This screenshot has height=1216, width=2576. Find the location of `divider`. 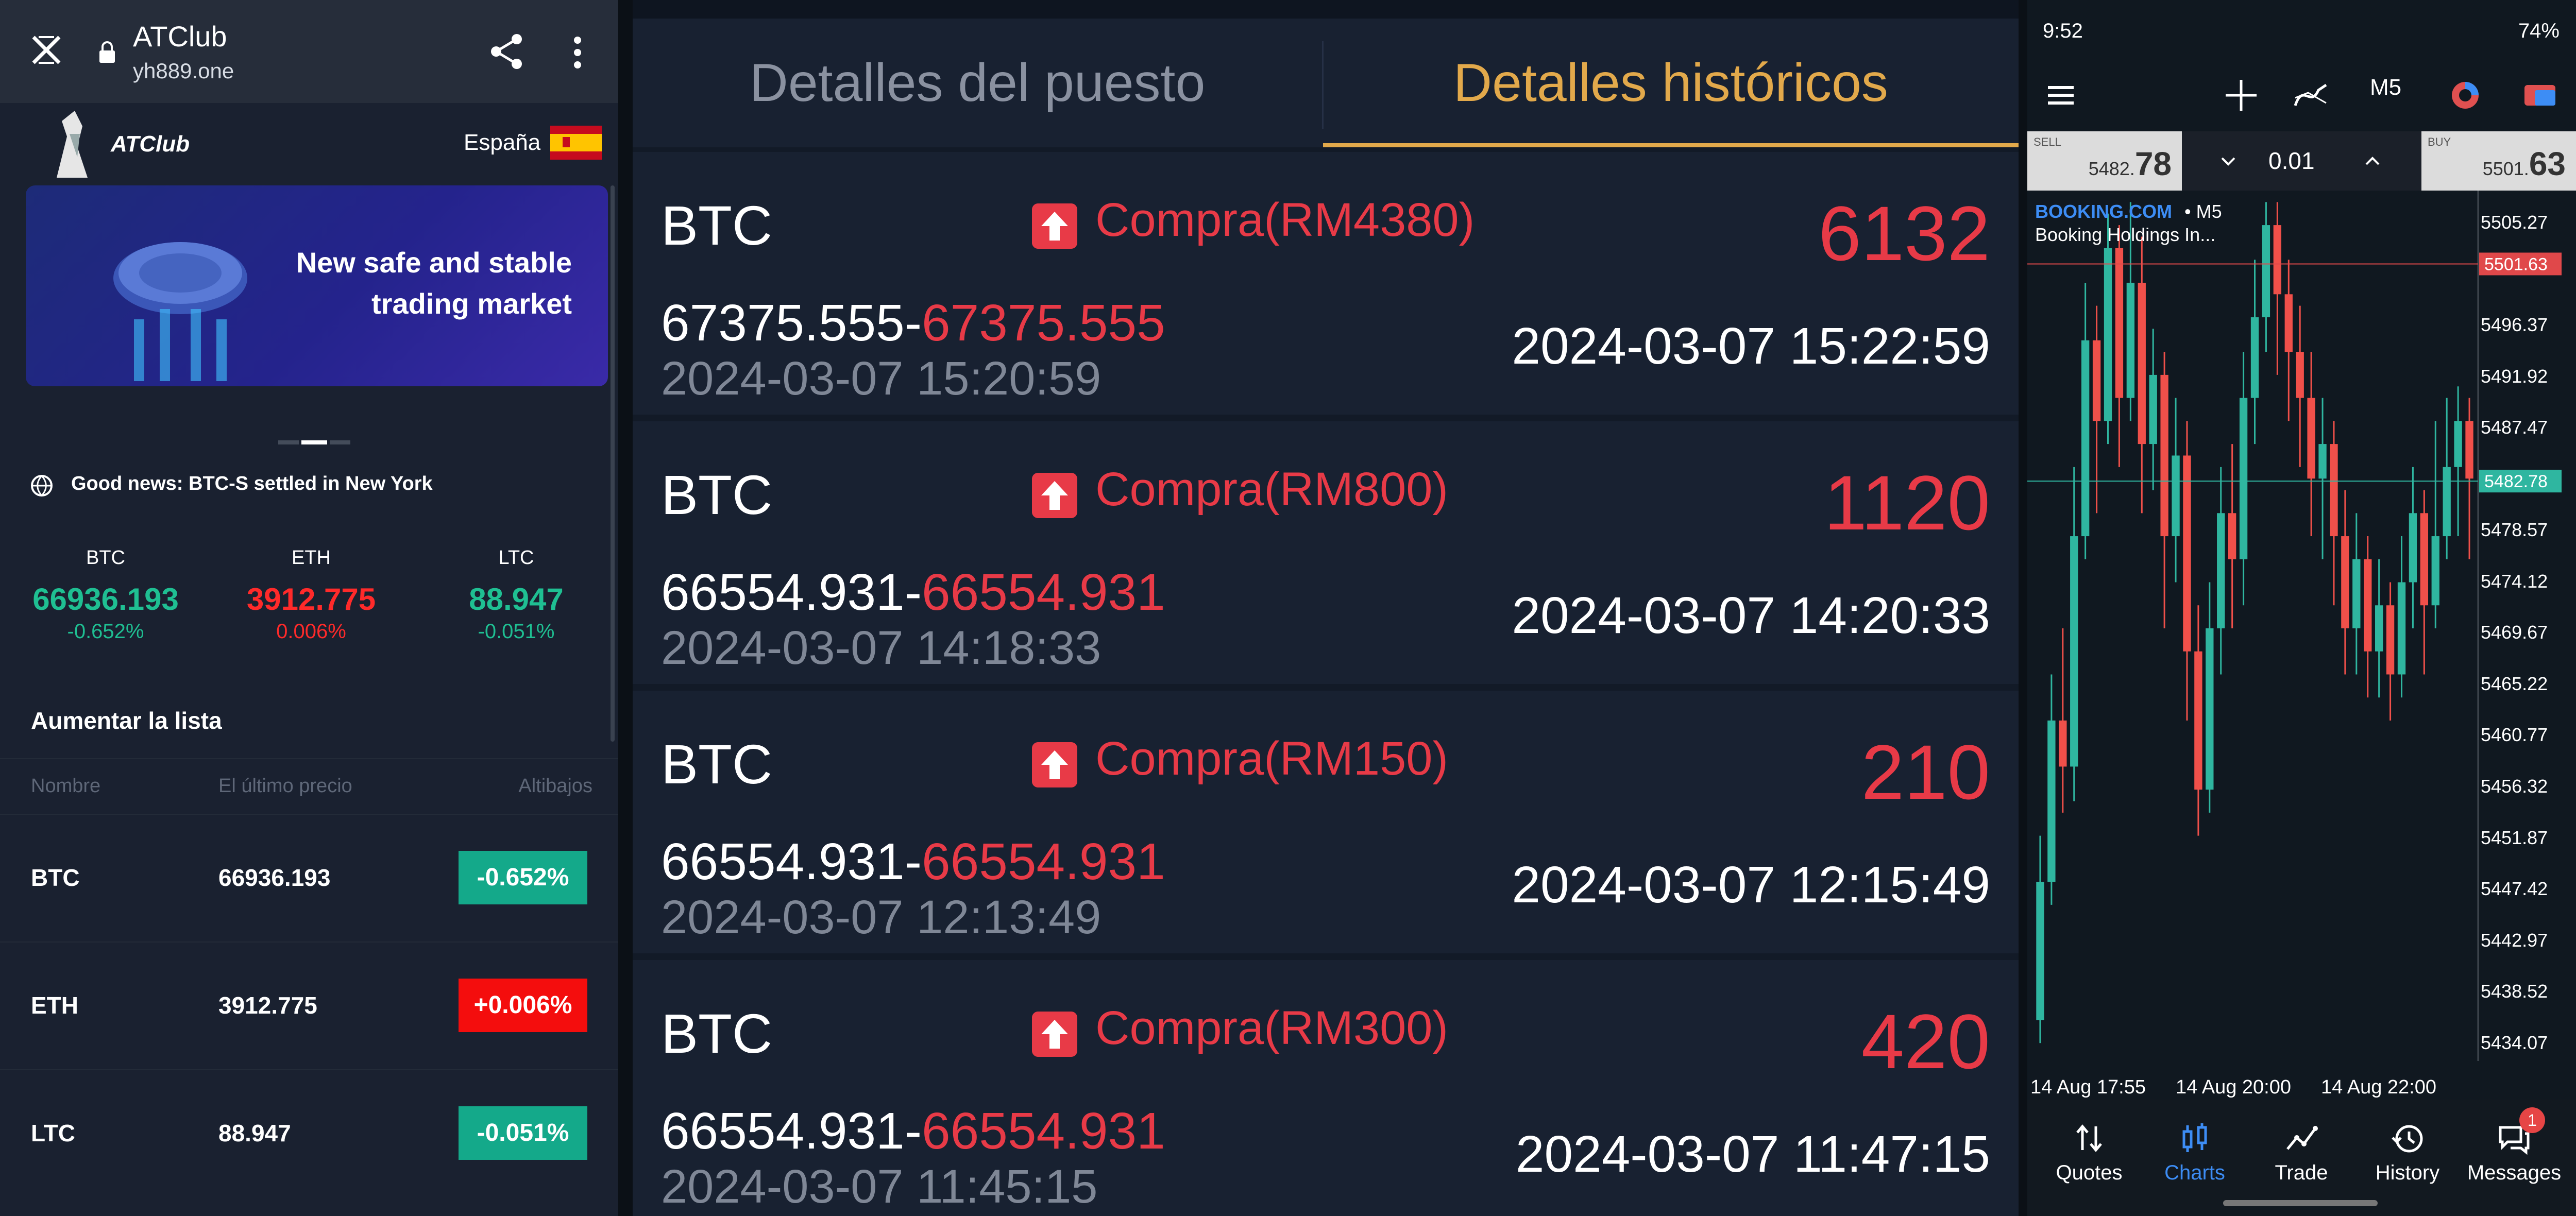

divider is located at coordinates (2023, 608).